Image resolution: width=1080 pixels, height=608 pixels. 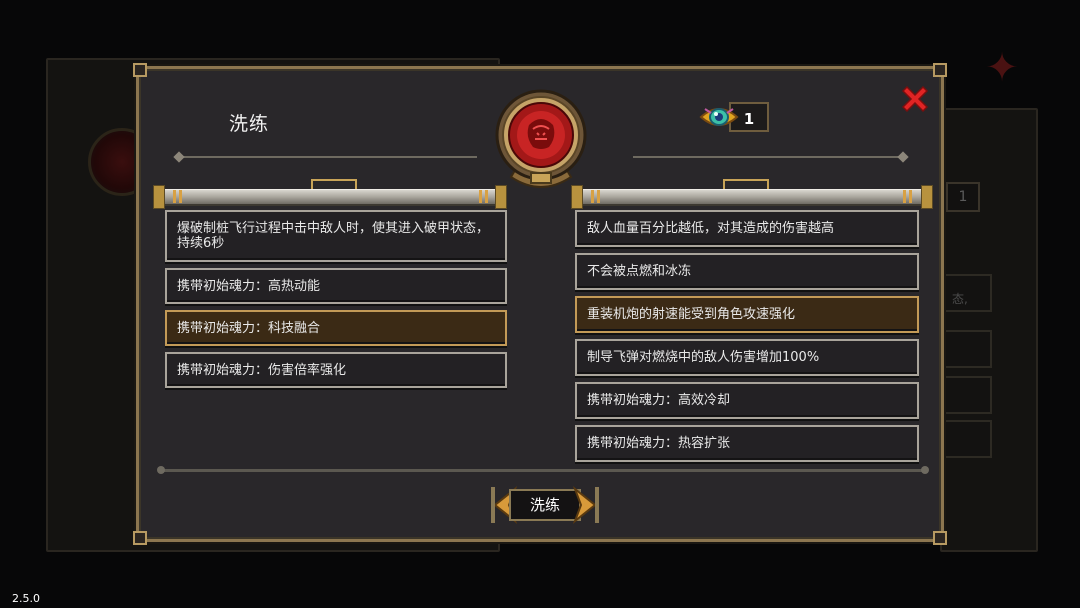 What do you see at coordinates (542, 470) in the screenshot?
I see `footer-divider` at bounding box center [542, 470].